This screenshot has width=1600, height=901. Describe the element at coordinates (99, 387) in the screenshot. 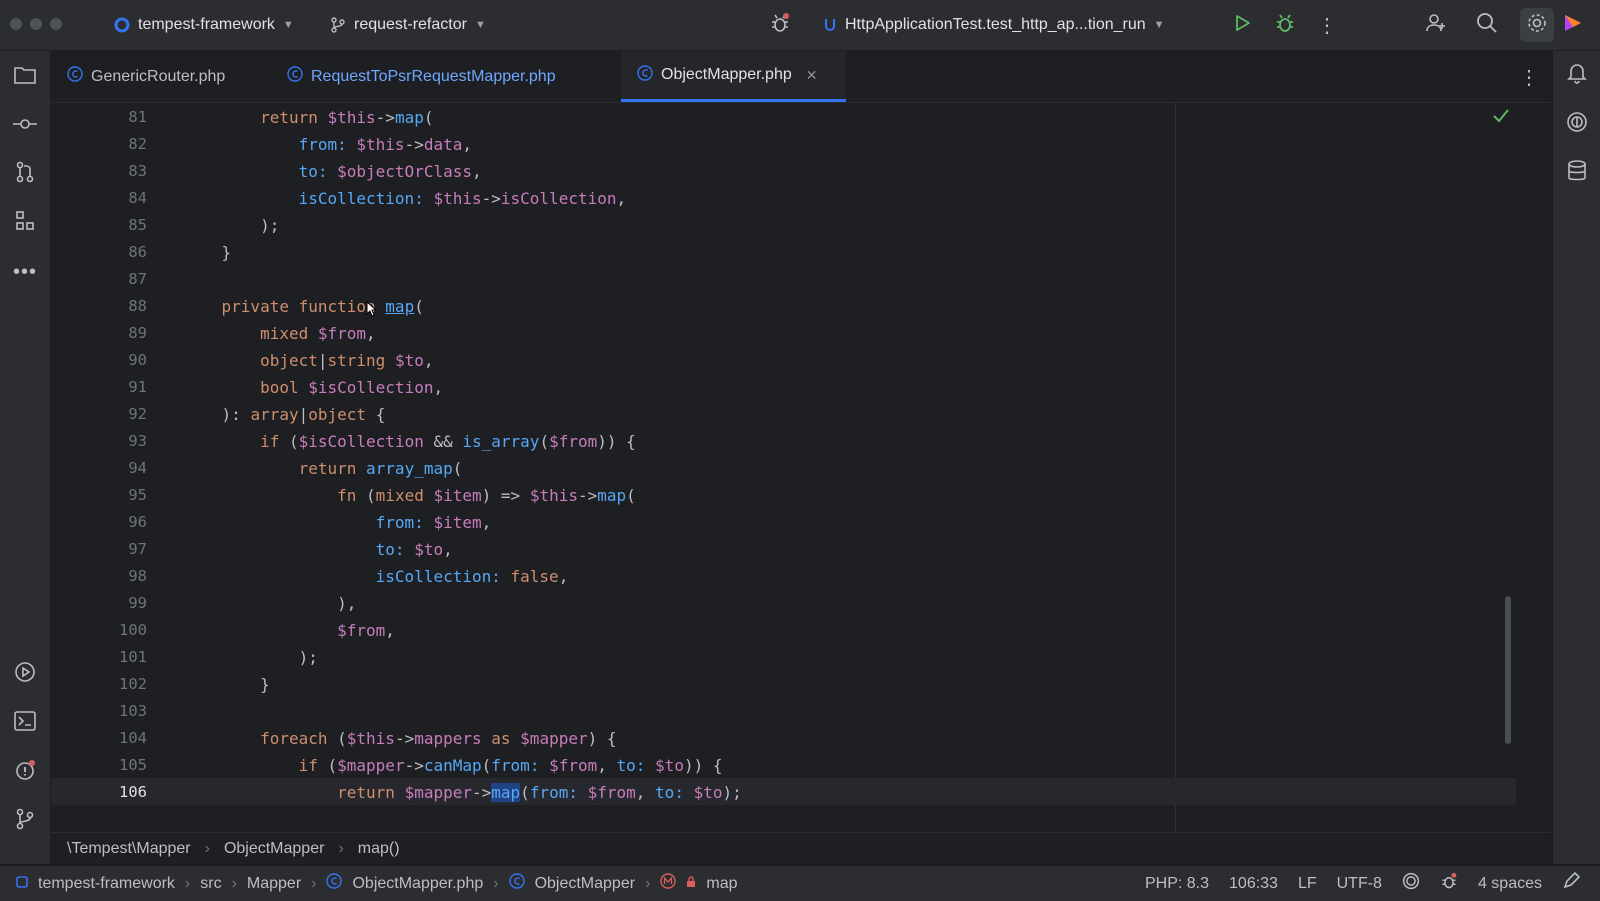

I see `line-number: 91` at that location.